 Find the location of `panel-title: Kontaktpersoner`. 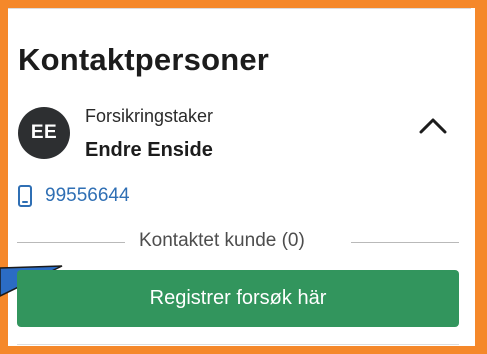

panel-title: Kontaktpersoner is located at coordinates (144, 59).